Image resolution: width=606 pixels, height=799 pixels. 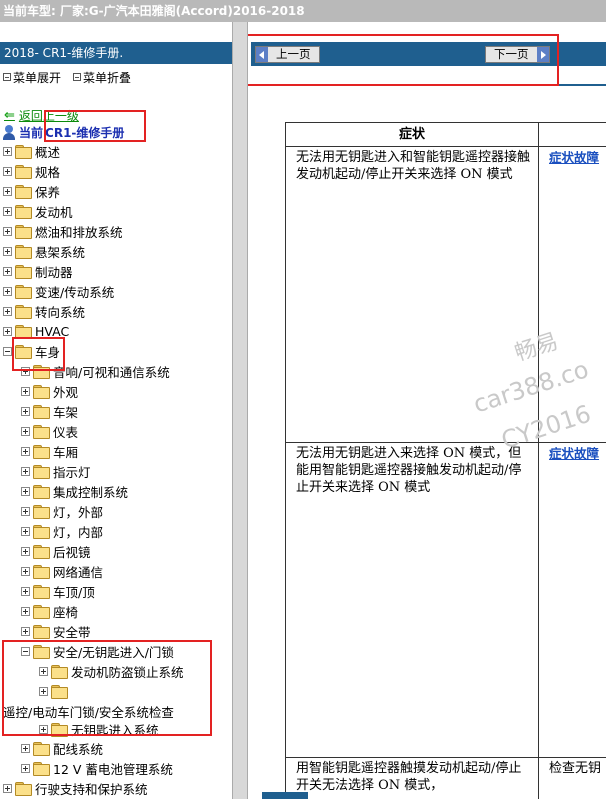 What do you see at coordinates (62, 511) in the screenshot?
I see `tree-item: 灯，外部` at bounding box center [62, 511].